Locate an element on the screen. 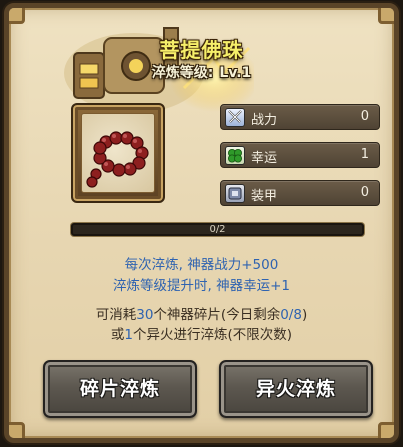 This screenshot has width=403, height=447. info-text: 可消耗 is located at coordinates (116, 315).